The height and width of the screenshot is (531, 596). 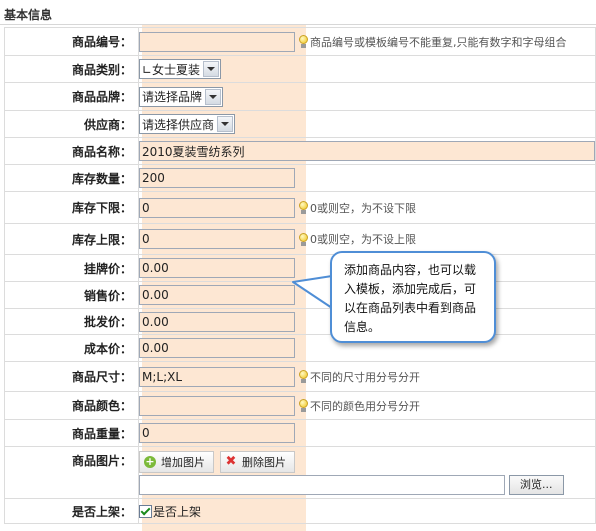 I want to click on product-code-hint: 商品编号或模板编号不能重复,只能有数字和字母组合, so click(x=433, y=42).